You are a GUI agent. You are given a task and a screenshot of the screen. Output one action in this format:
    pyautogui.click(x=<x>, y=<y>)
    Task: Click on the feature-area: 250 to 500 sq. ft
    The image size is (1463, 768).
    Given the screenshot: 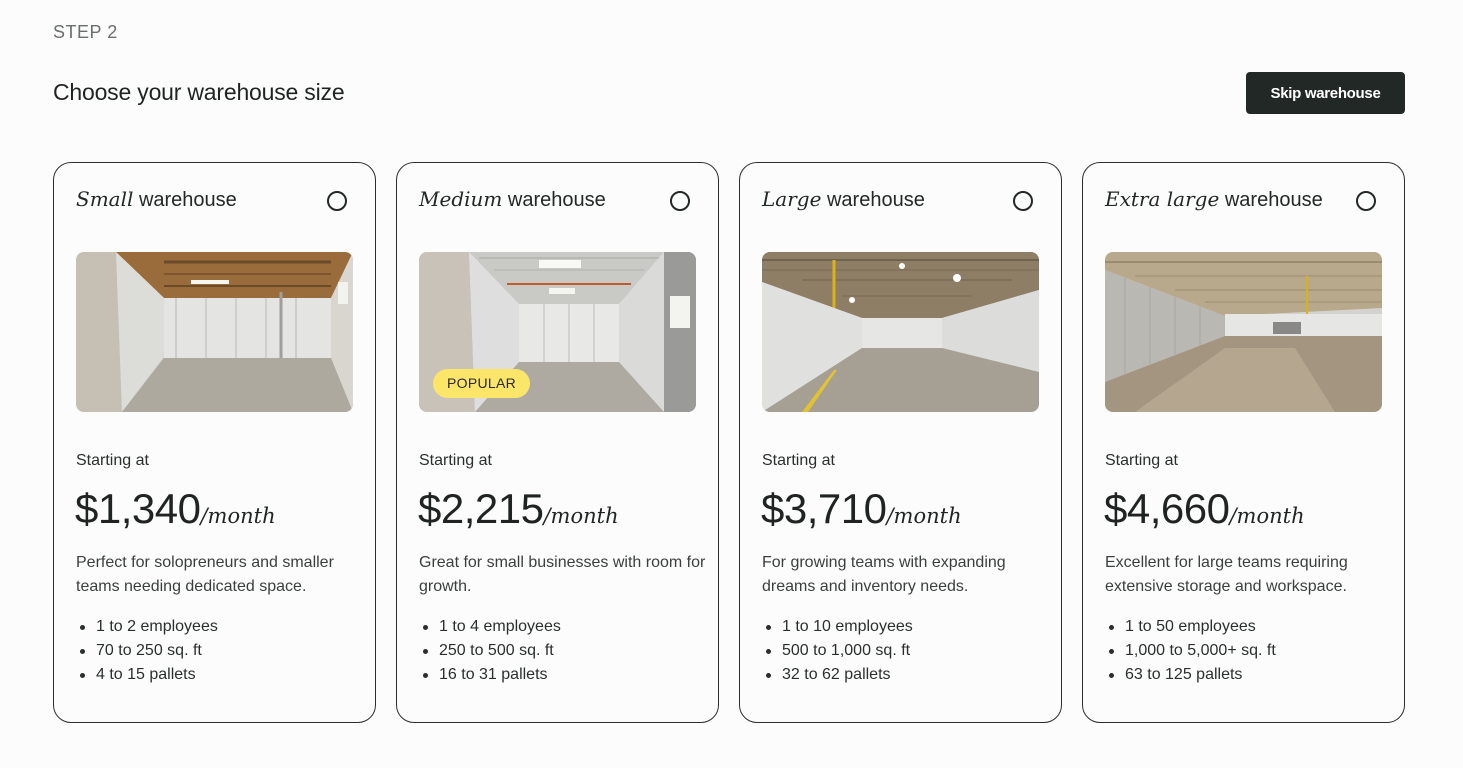 What is the action you would take?
    pyautogui.click(x=490, y=651)
    